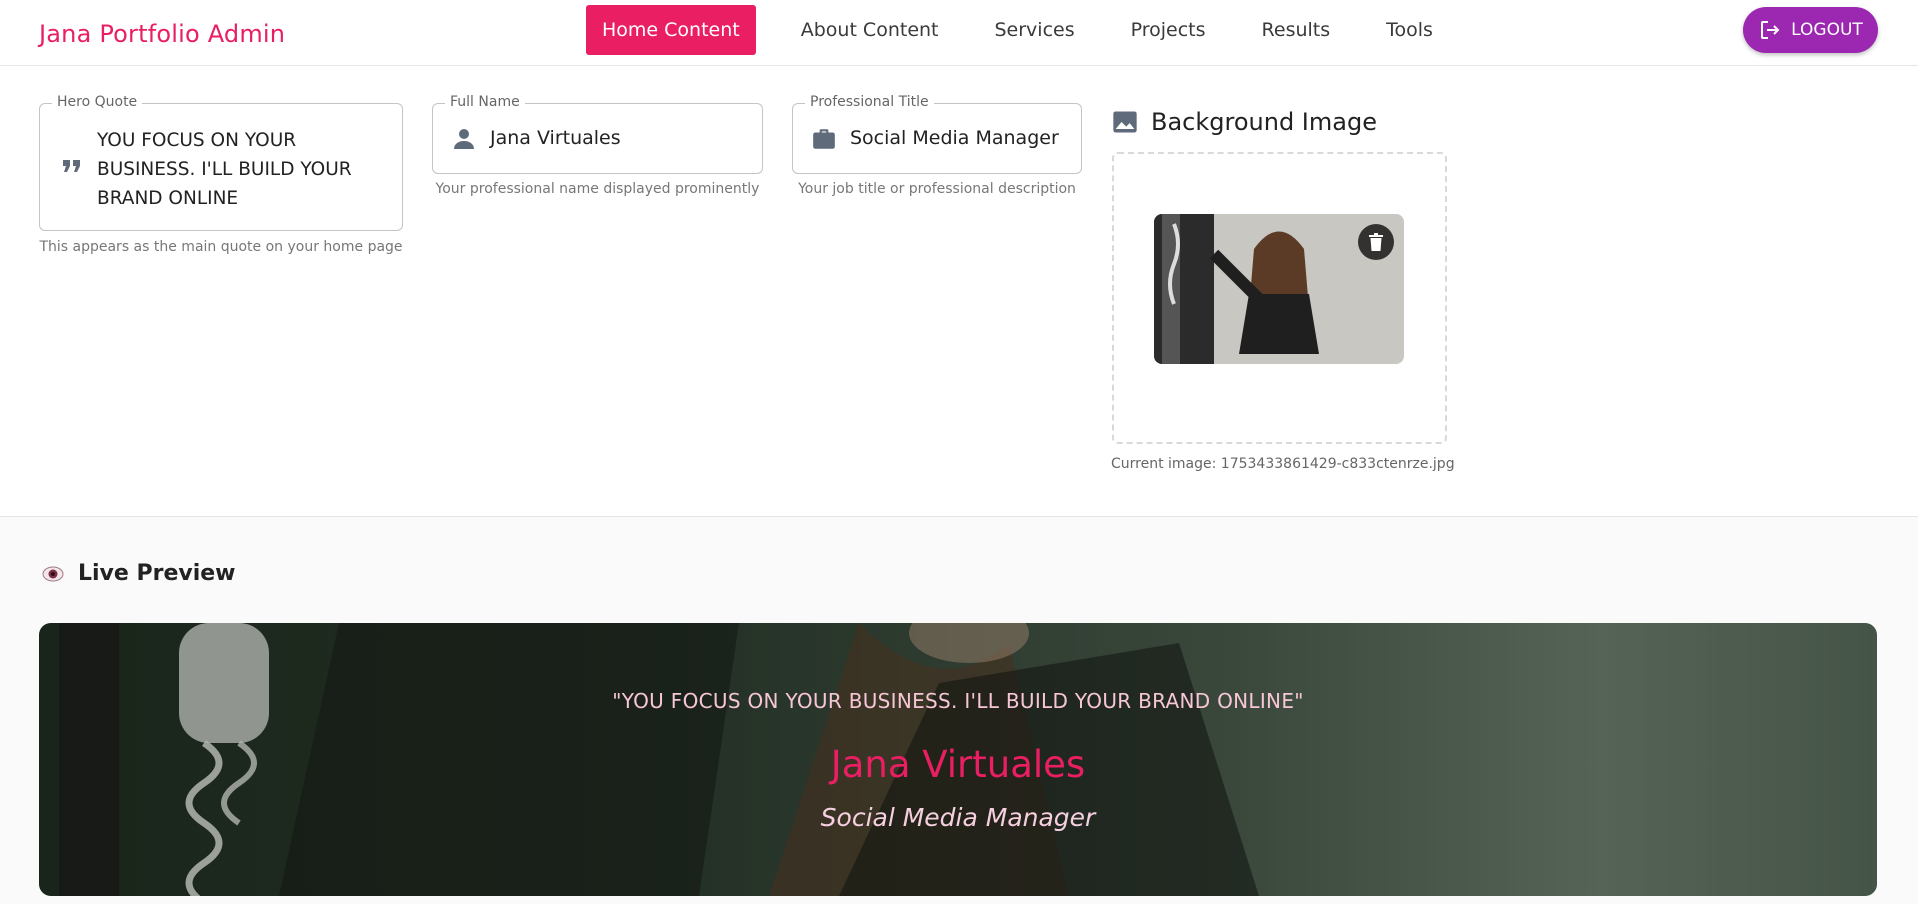 The image size is (1918, 904). Describe the element at coordinates (824, 139) in the screenshot. I see `briefcase-icon` at that location.